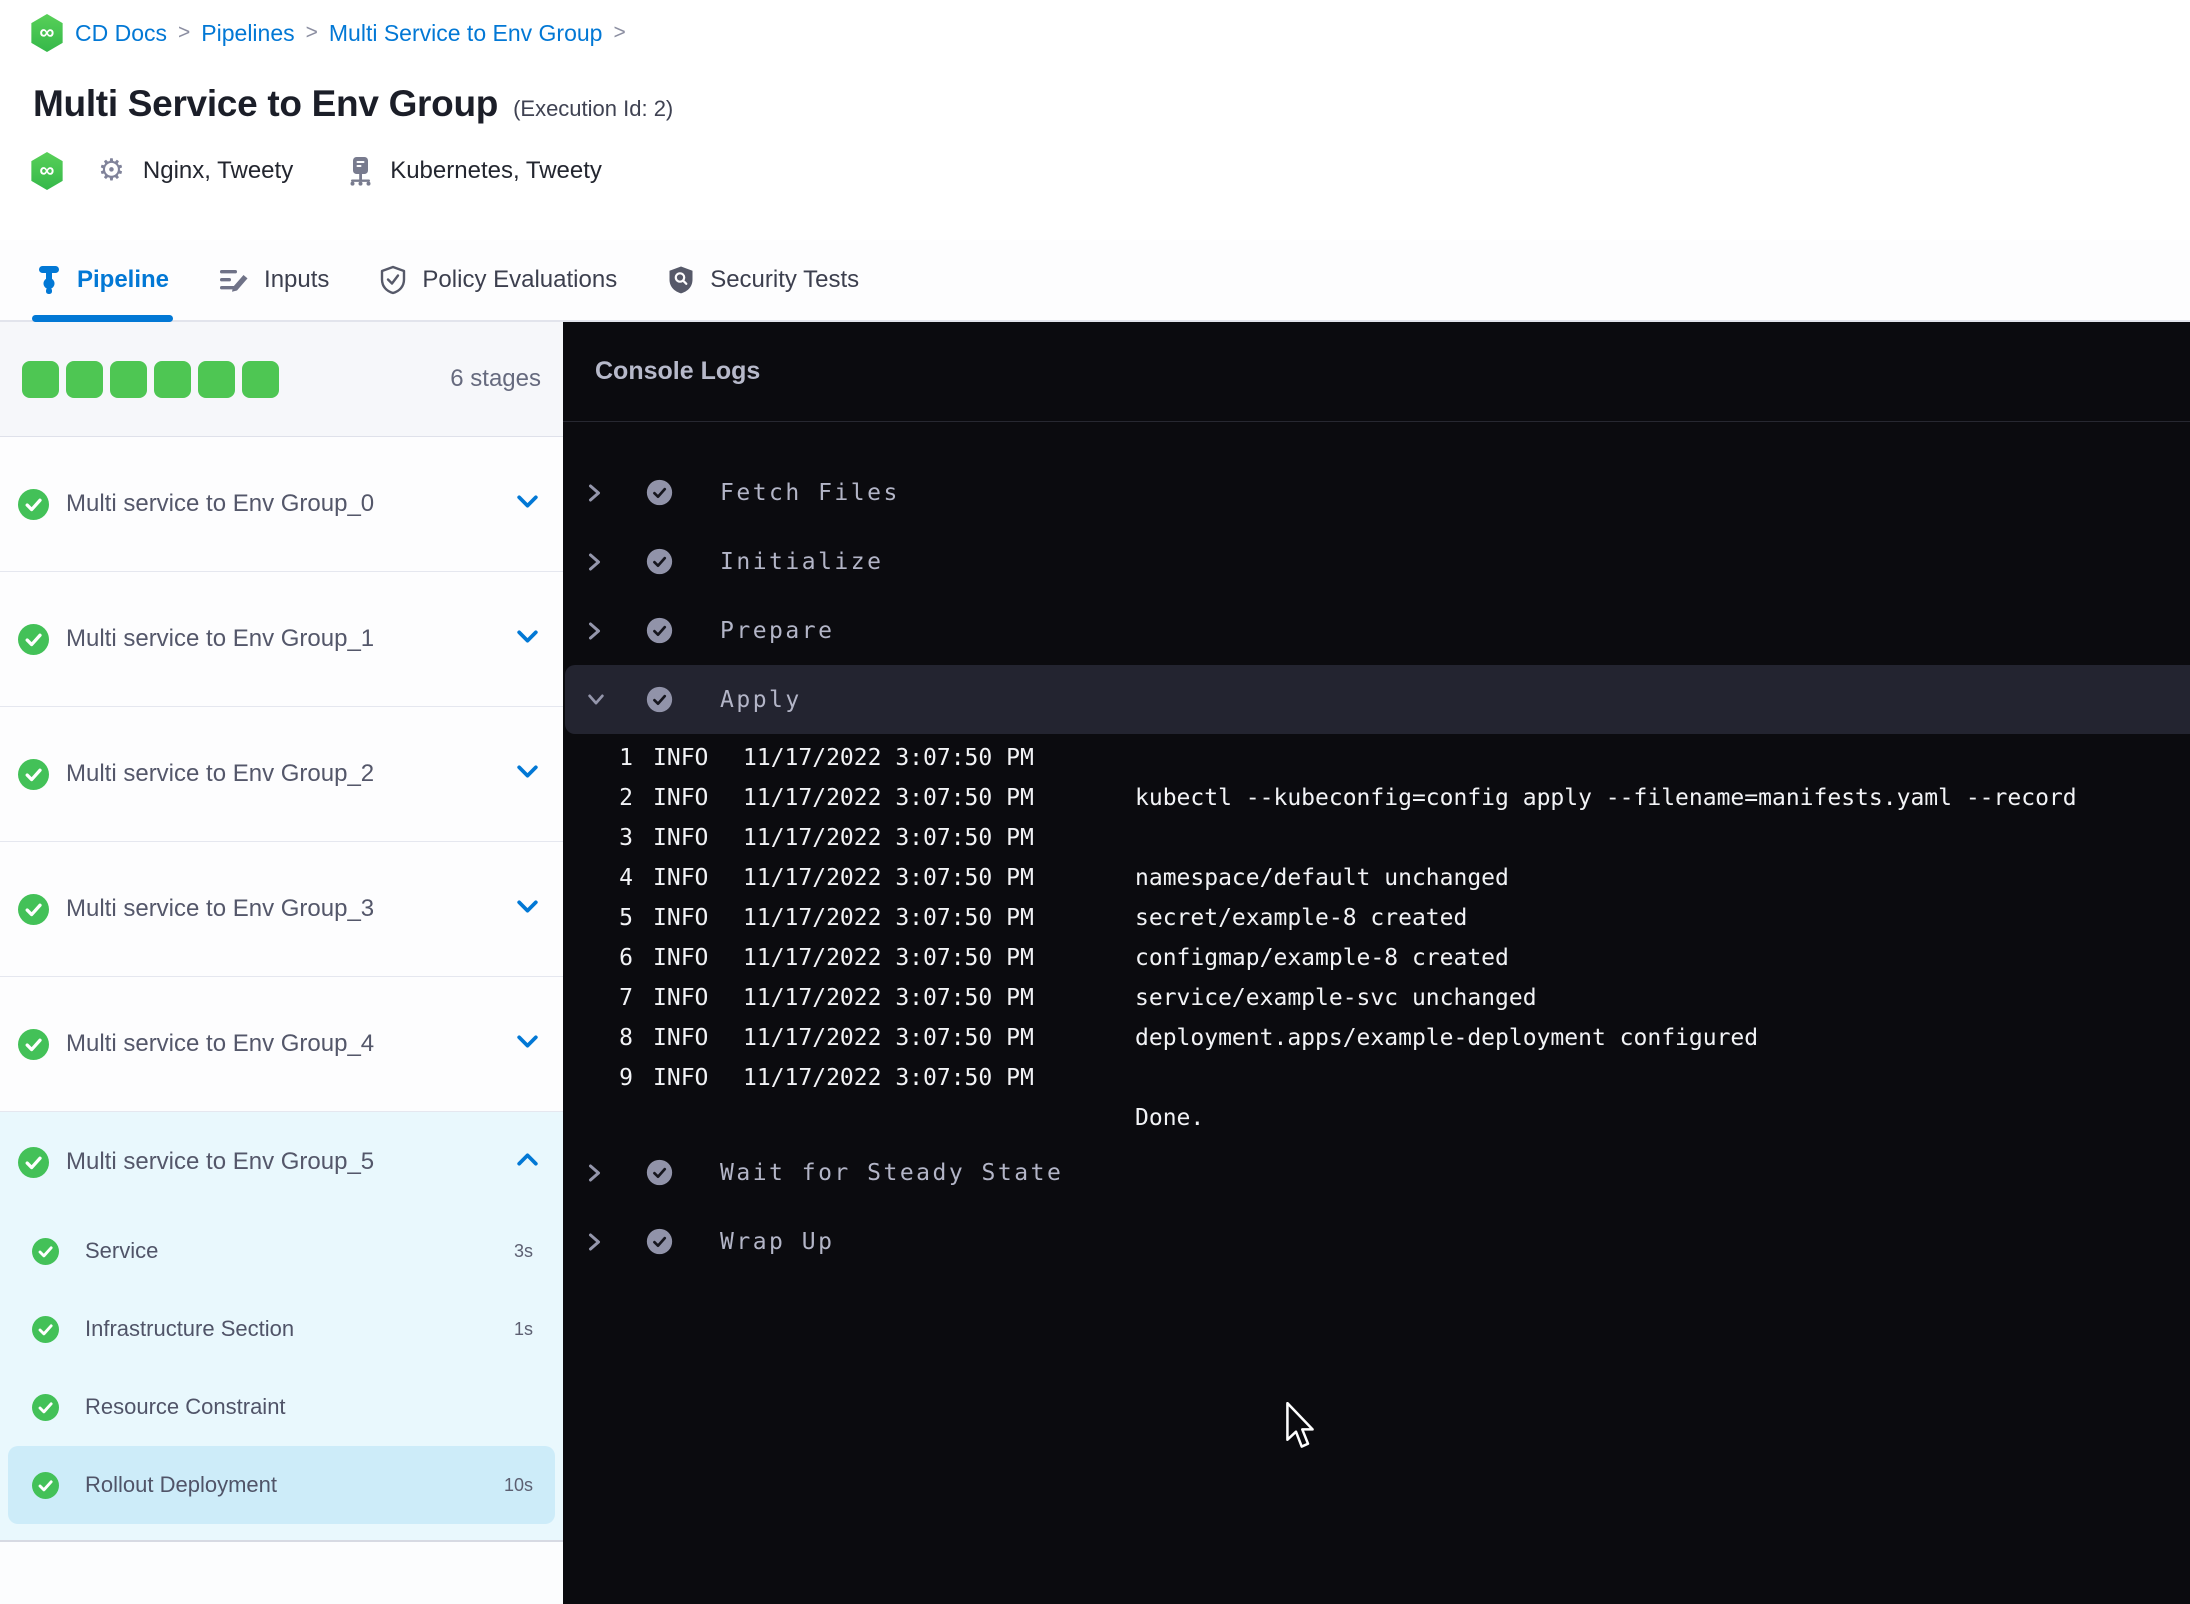 Image resolution: width=2190 pixels, height=1604 pixels. I want to click on console-step-label: Wait for Steady State, so click(892, 1172).